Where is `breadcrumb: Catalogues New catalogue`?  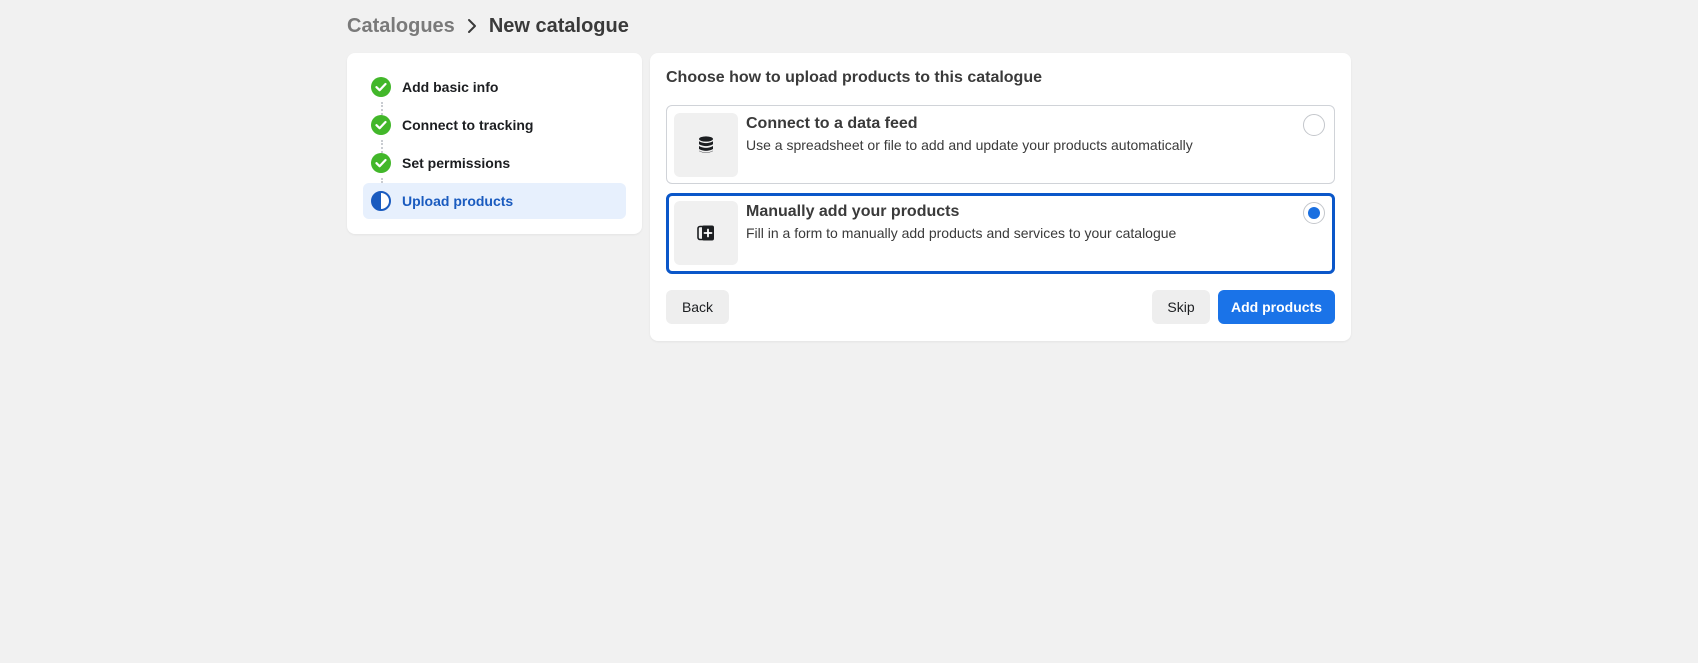 breadcrumb: Catalogues New catalogue is located at coordinates (488, 26).